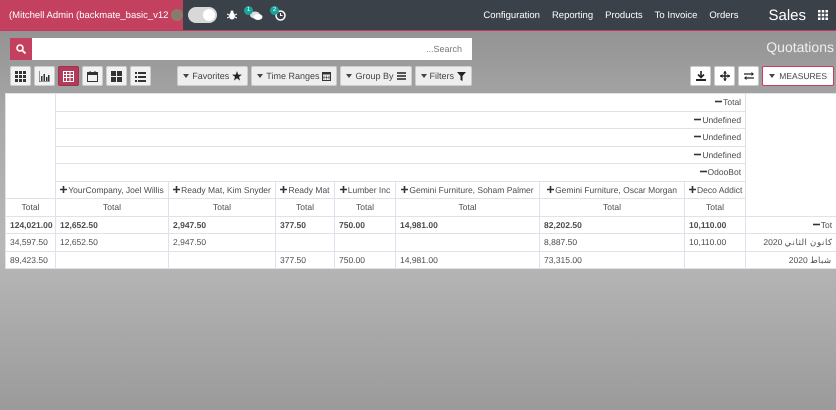  Describe the element at coordinates (116, 76) in the screenshot. I see `four-squares-icon` at that location.